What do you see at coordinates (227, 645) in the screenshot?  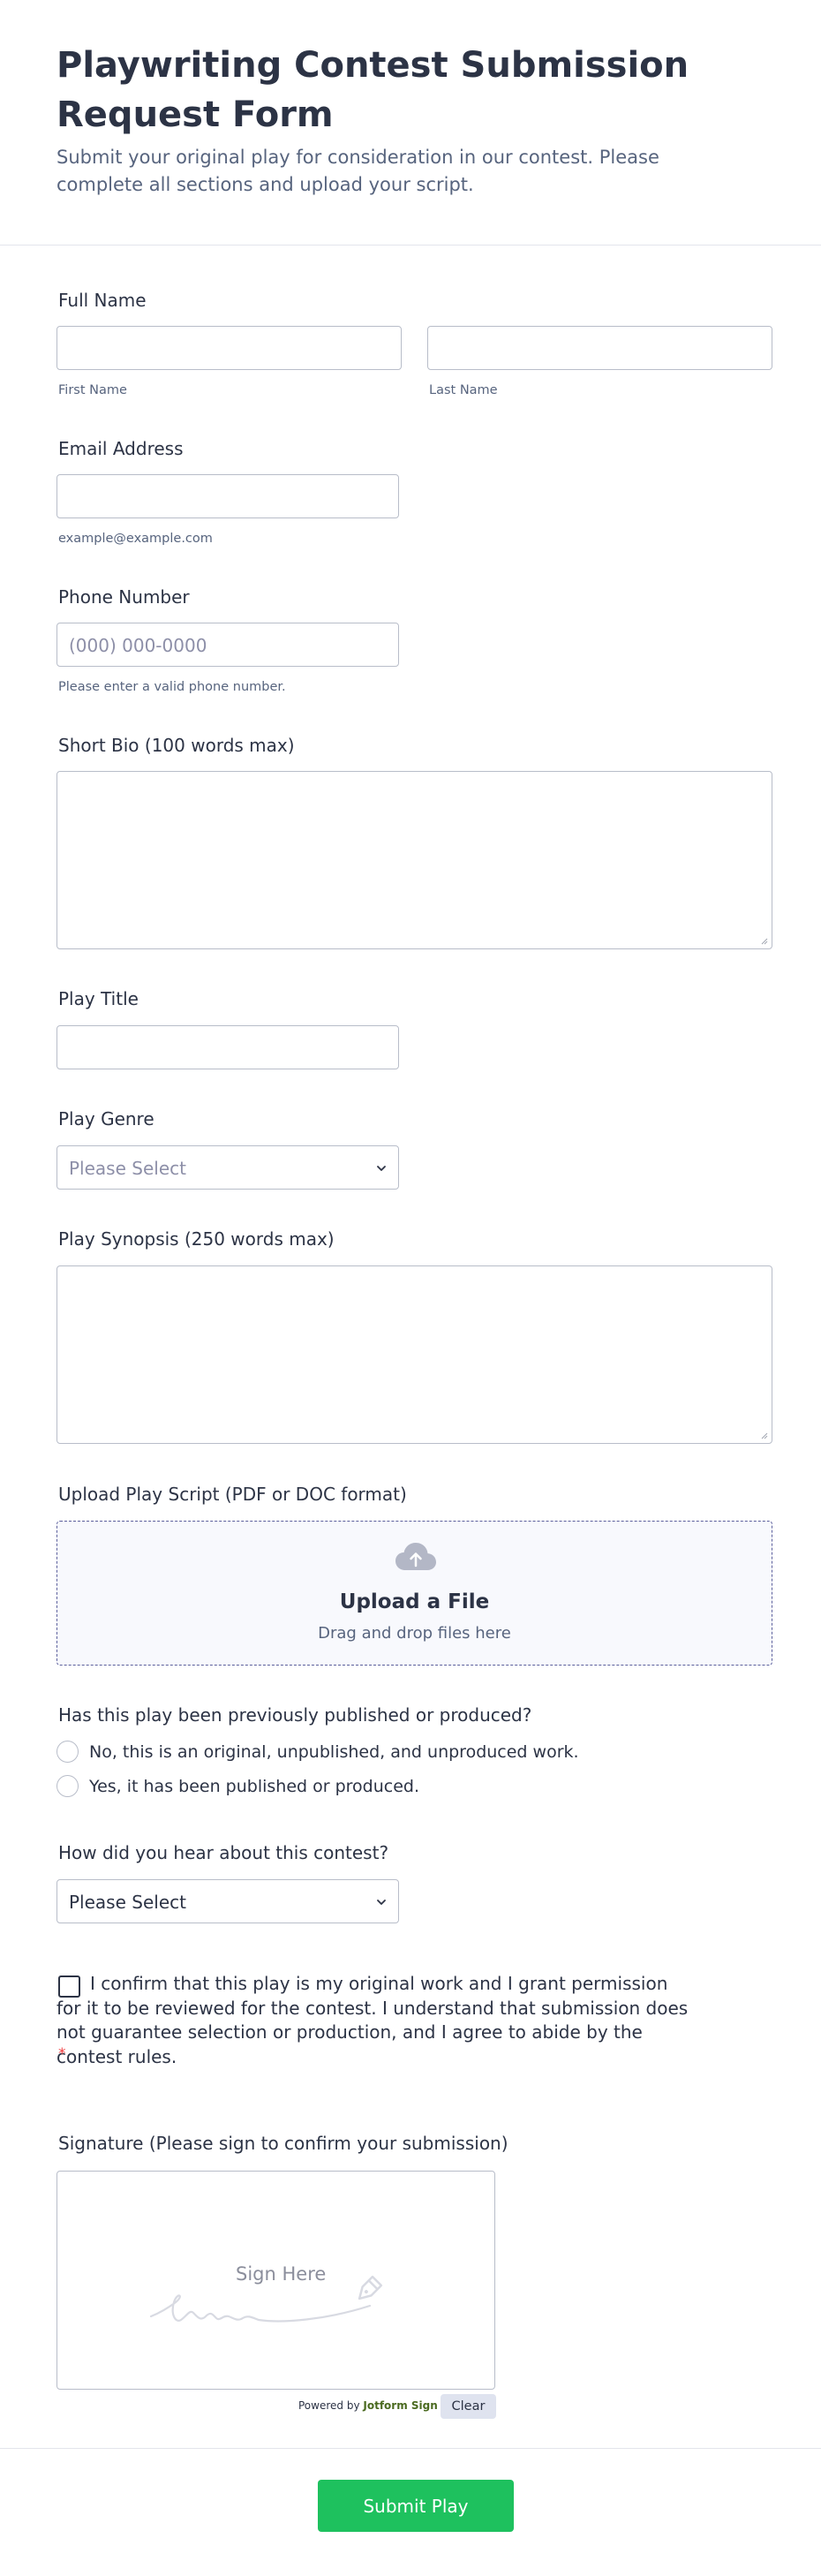 I see `phone-input: (000) 000-0000` at bounding box center [227, 645].